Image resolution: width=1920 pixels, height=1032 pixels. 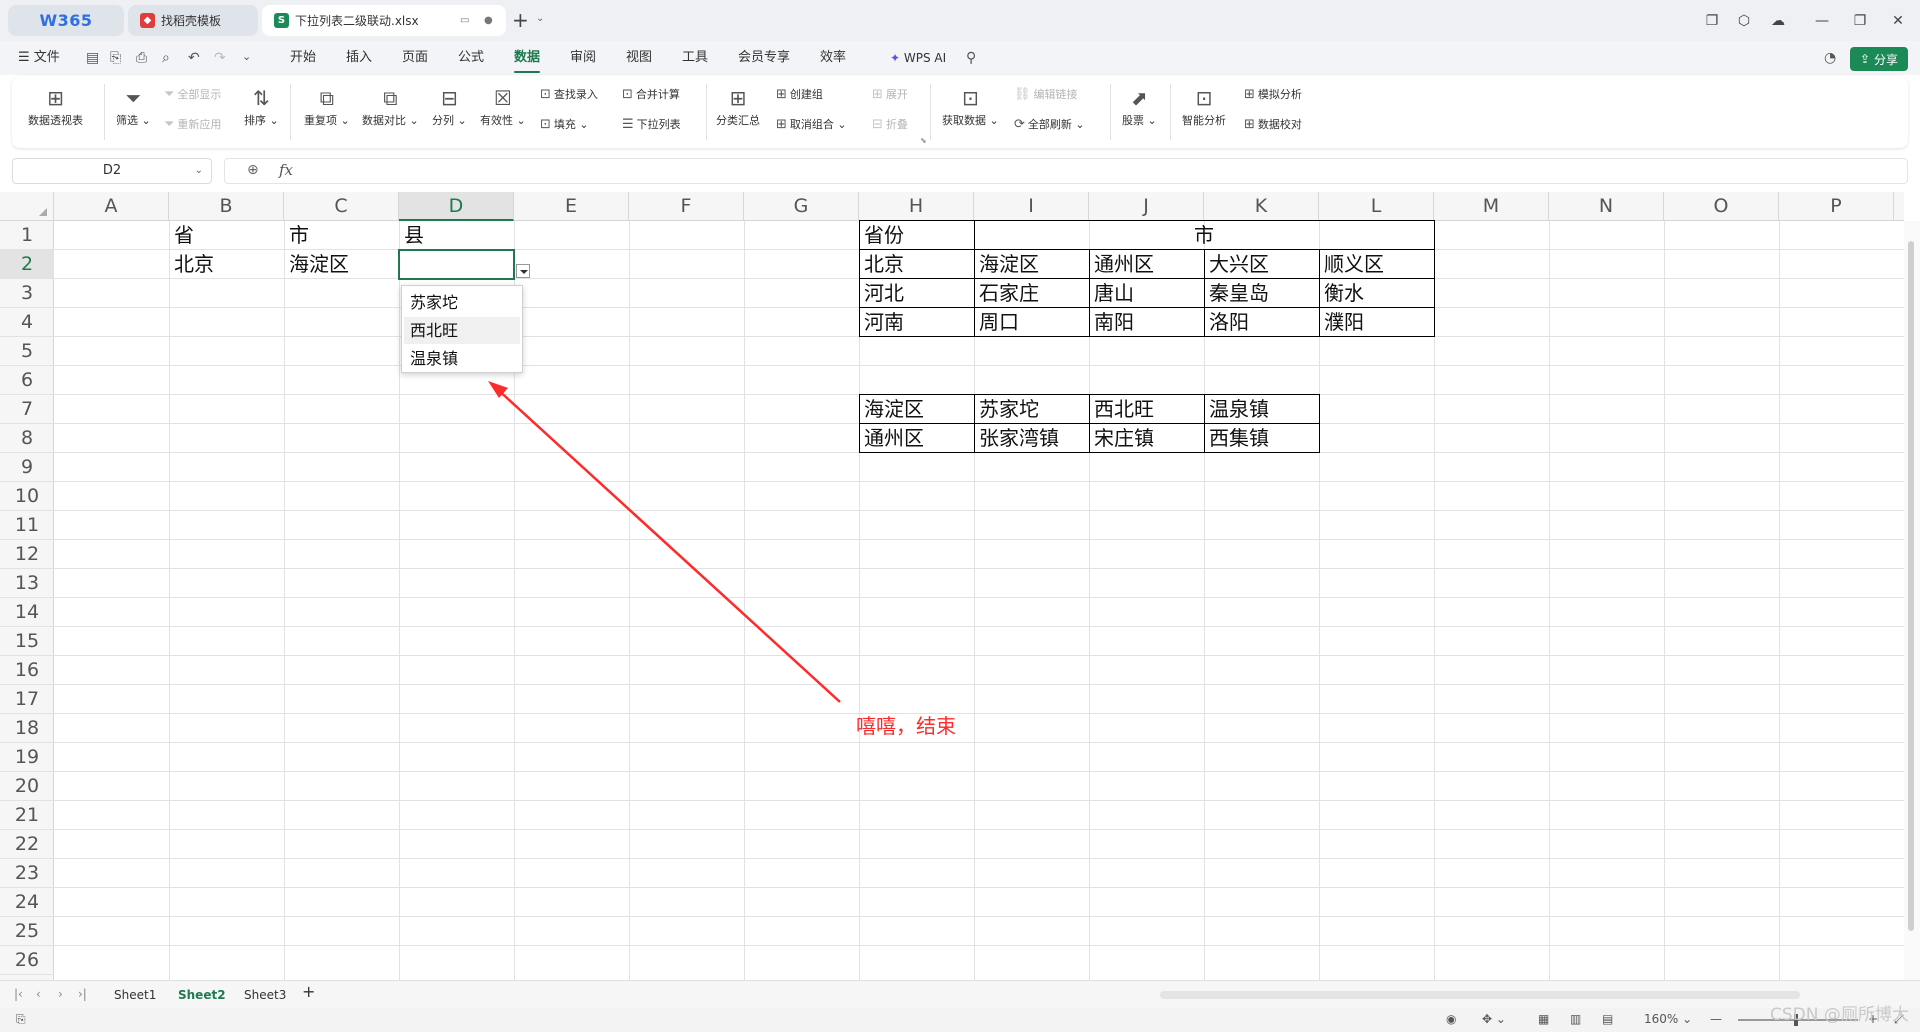 What do you see at coordinates (890, 124) in the screenshot?
I see `collapse-button: ⊟ 折叠` at bounding box center [890, 124].